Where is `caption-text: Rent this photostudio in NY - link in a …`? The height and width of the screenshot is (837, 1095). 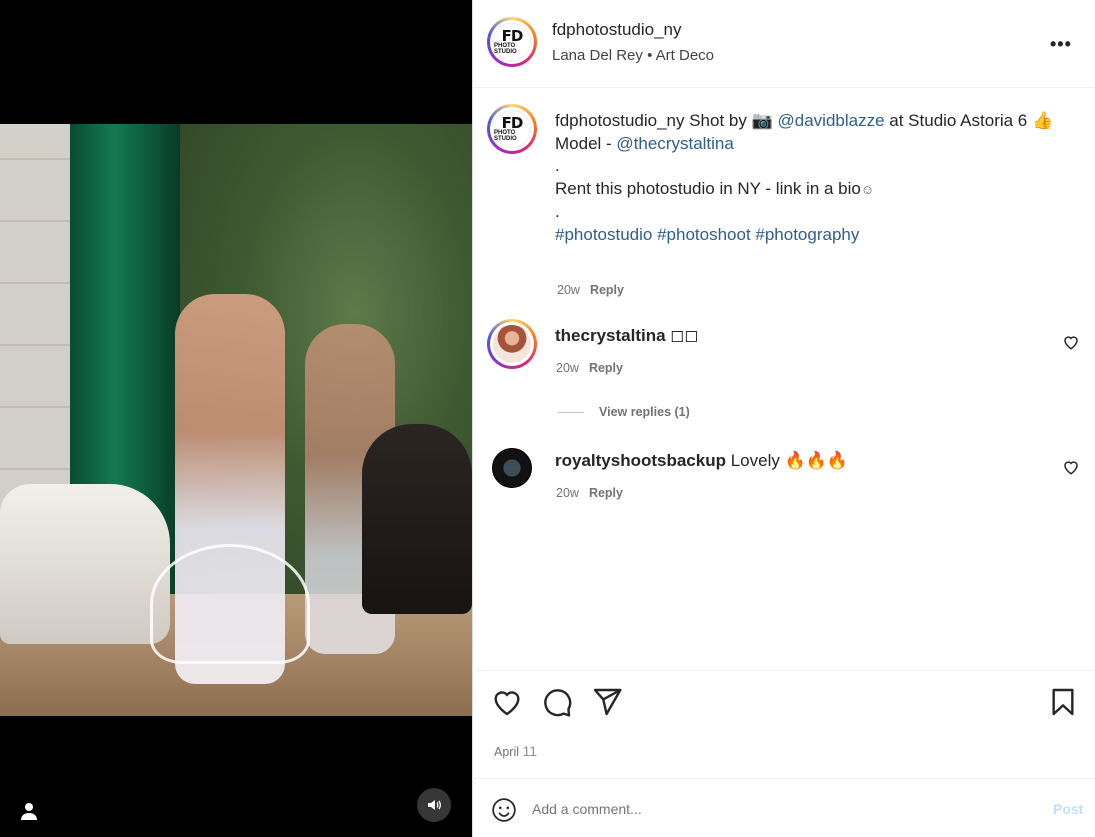 caption-text: Rent this photostudio in NY - link in a … is located at coordinates (708, 188).